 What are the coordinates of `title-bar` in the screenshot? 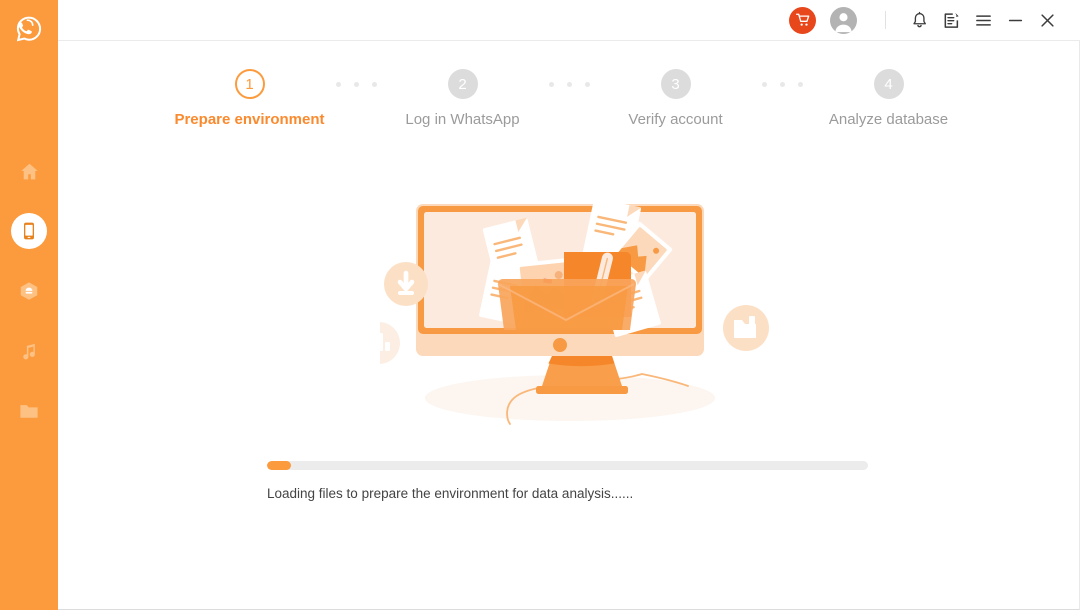 It's located at (569, 20).